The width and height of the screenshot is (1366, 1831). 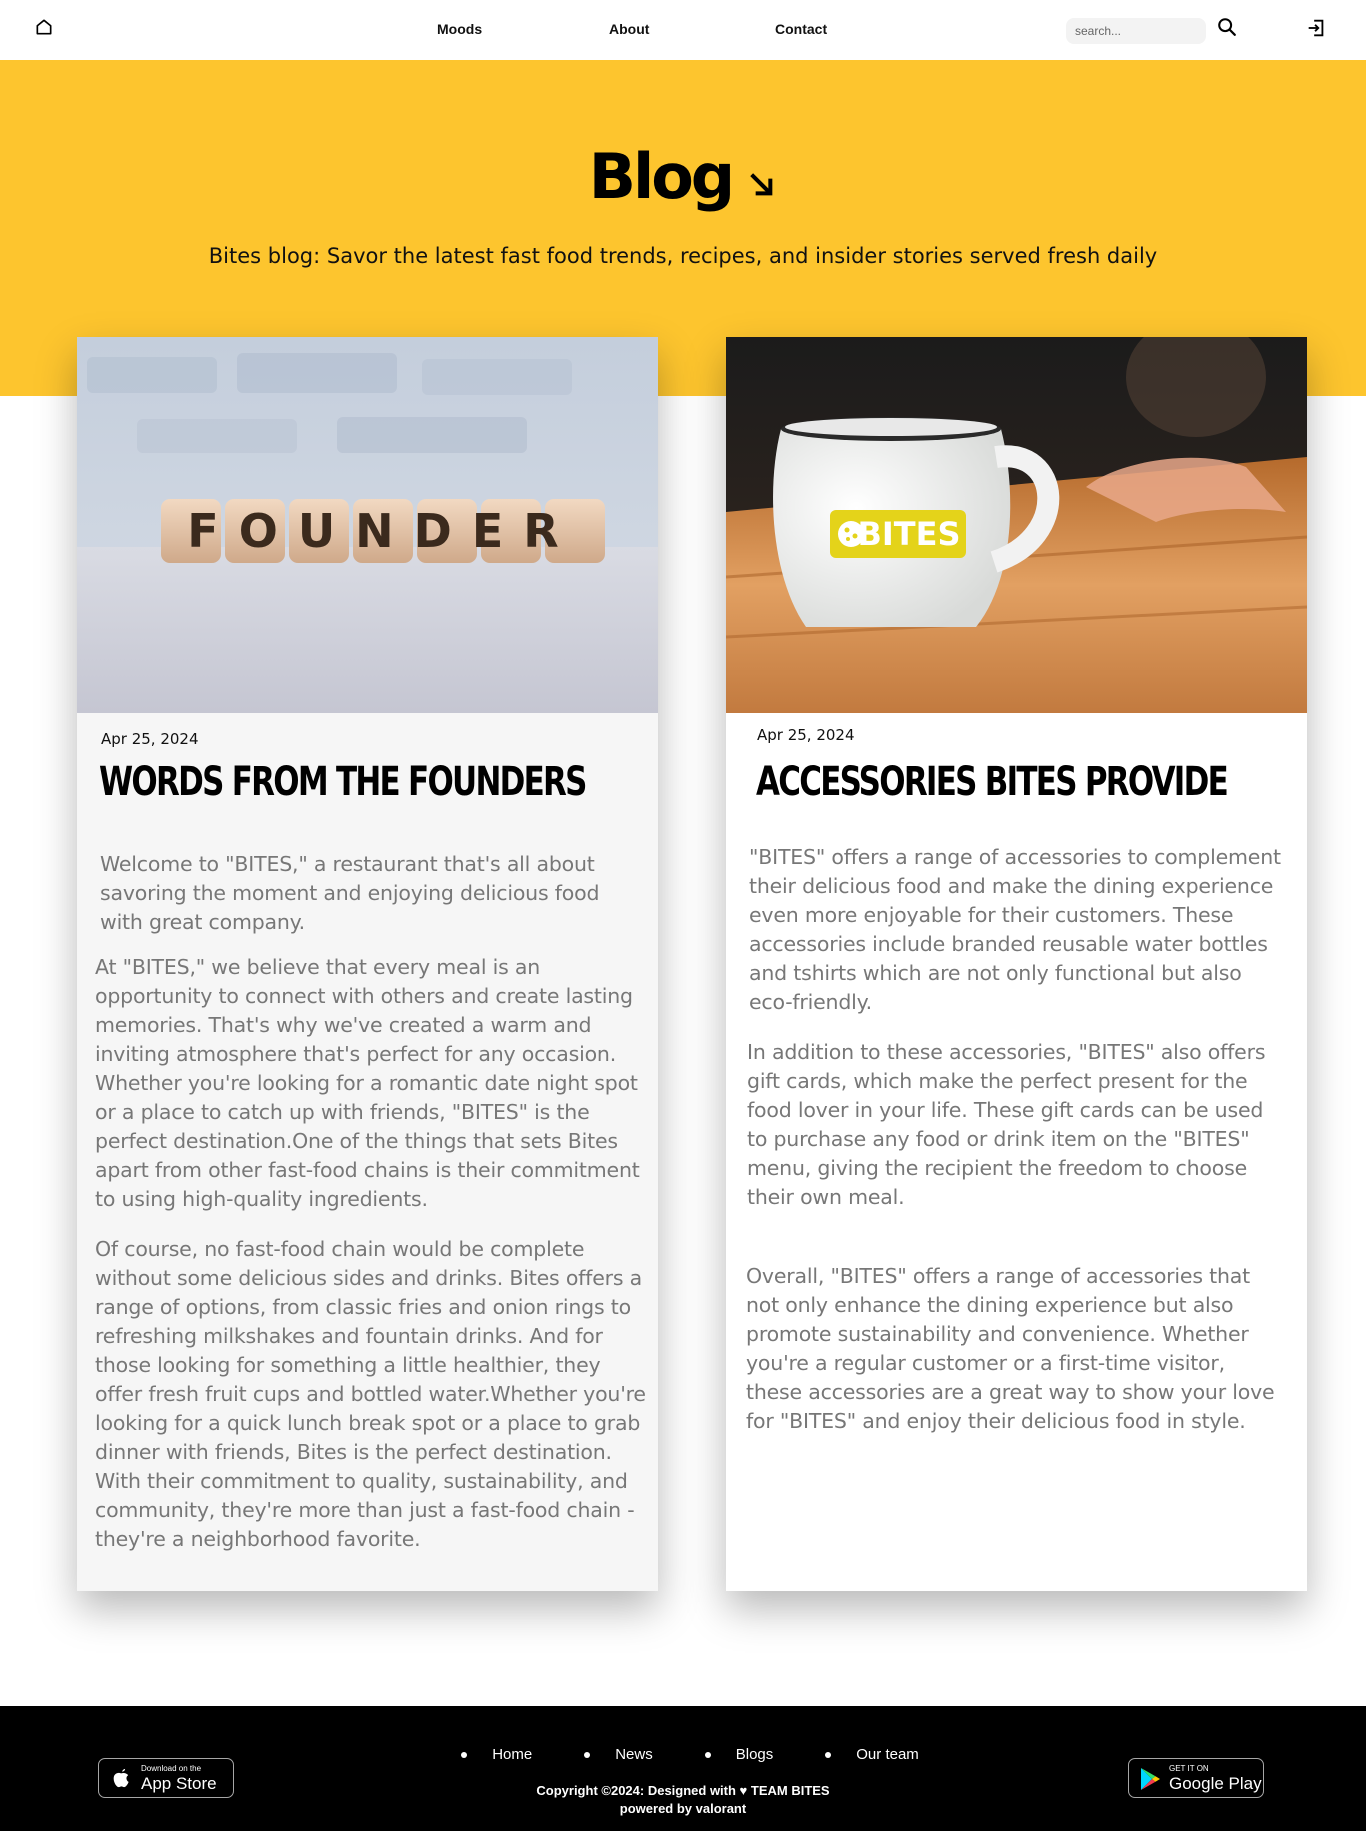 What do you see at coordinates (382, 531) in the screenshot?
I see `founder-blocks-word: FOUNDER` at bounding box center [382, 531].